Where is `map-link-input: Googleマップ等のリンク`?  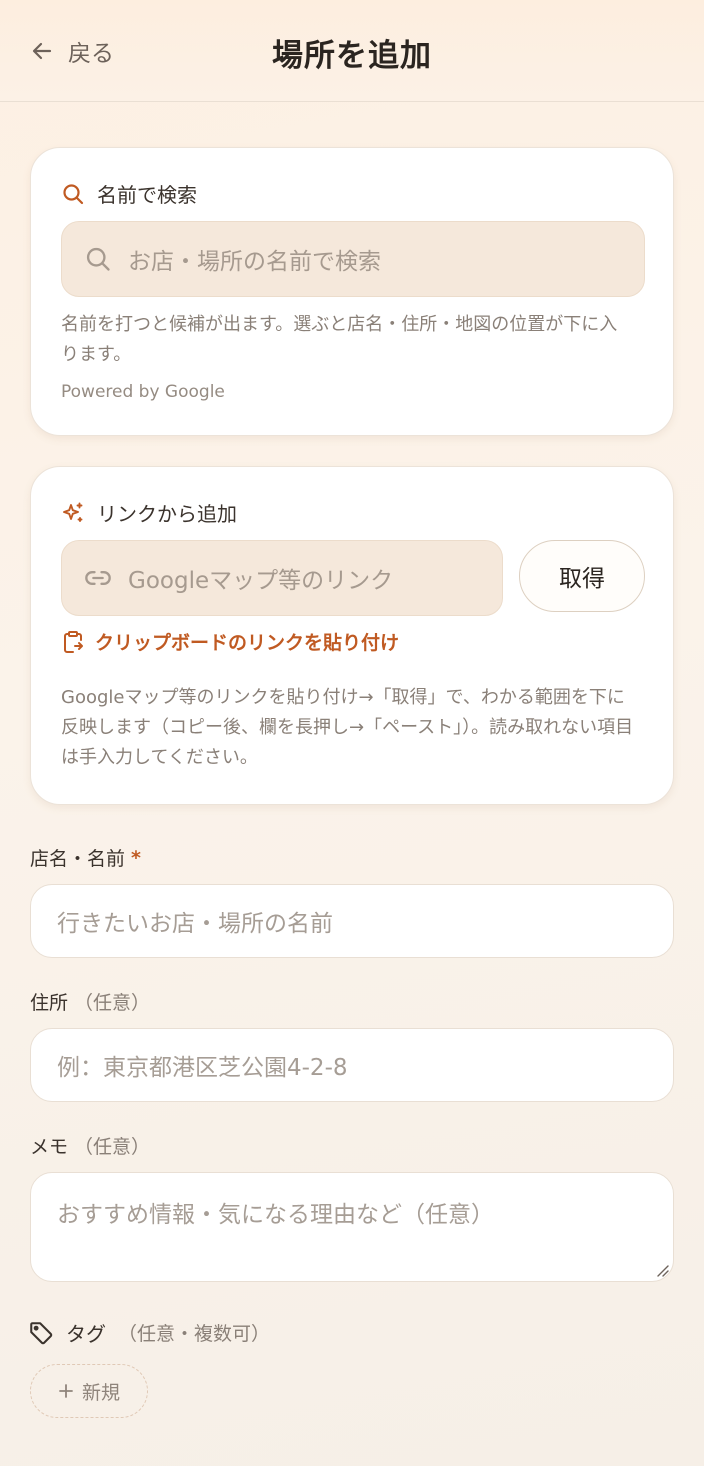 map-link-input: Googleマップ等のリンク is located at coordinates (282, 578).